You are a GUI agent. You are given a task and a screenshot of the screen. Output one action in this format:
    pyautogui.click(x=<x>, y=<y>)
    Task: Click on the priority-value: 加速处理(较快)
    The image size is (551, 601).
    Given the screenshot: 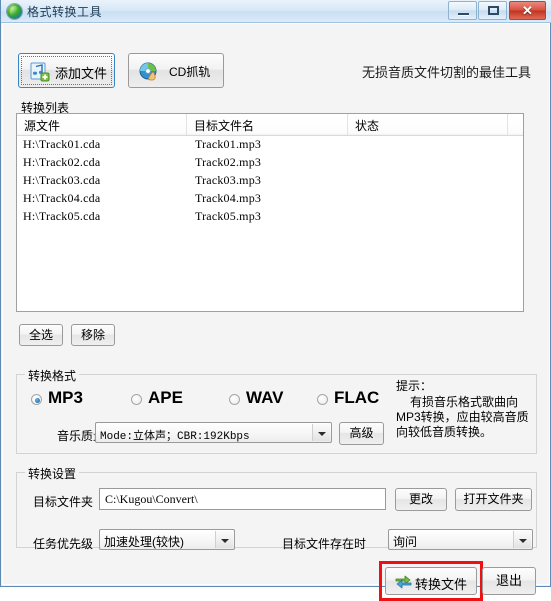 What is the action you would take?
    pyautogui.click(x=144, y=542)
    